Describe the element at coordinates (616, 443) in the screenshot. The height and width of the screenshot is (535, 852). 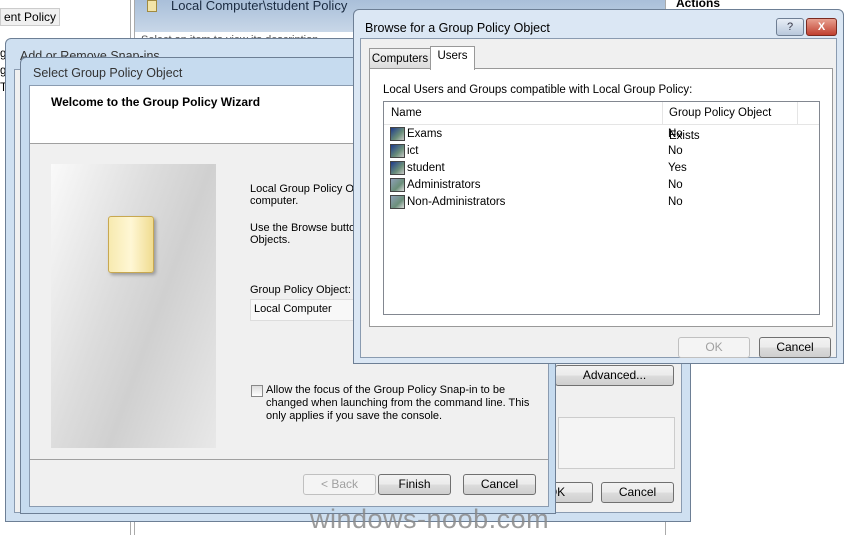
I see `snapins-description-box` at that location.